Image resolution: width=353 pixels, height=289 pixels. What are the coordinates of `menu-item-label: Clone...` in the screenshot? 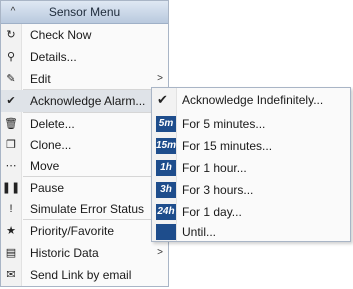 It's located at (51, 145).